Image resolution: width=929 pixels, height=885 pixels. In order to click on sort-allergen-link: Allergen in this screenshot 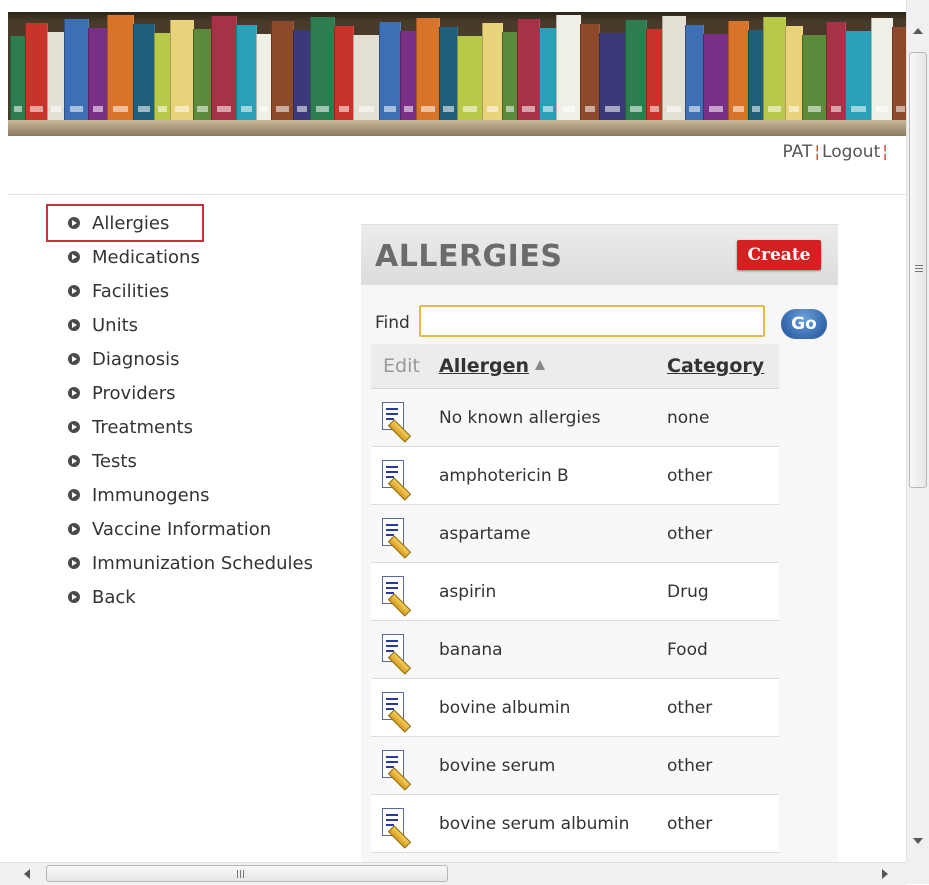, I will do `click(484, 366)`.